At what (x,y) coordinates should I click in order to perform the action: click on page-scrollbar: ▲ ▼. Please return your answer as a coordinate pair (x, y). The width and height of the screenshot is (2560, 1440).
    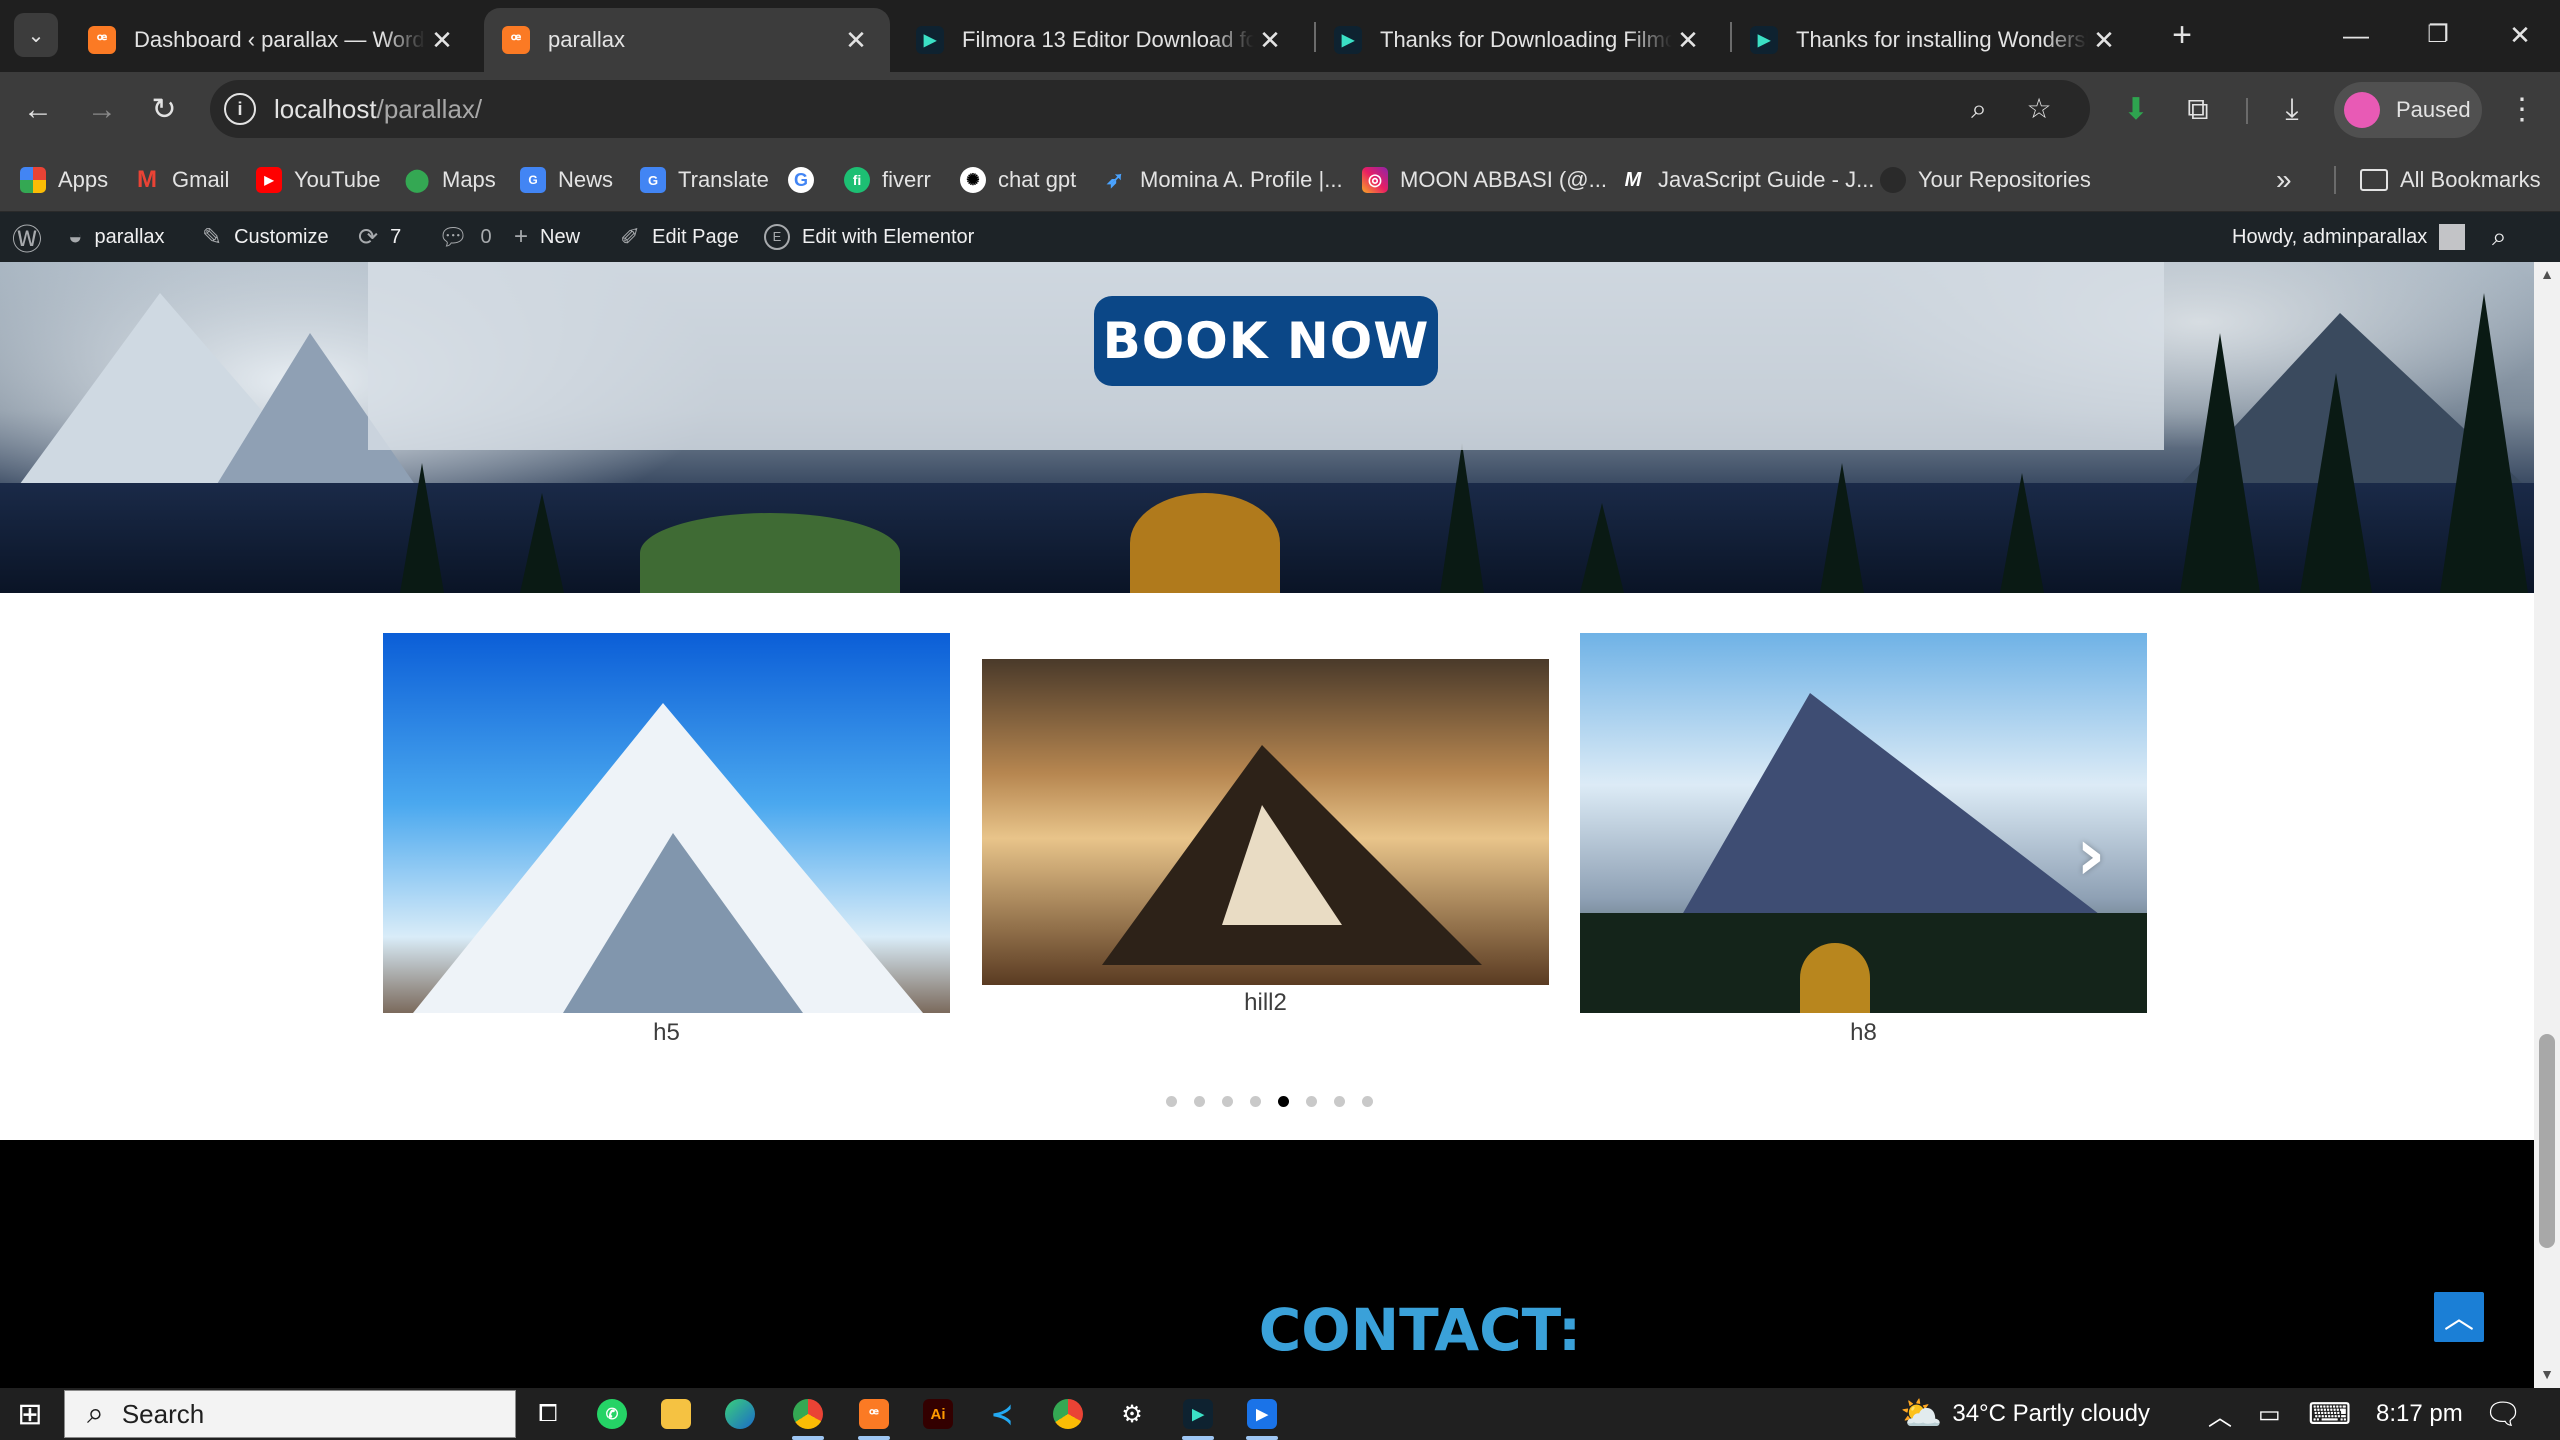
    Looking at the image, I should click on (2547, 825).